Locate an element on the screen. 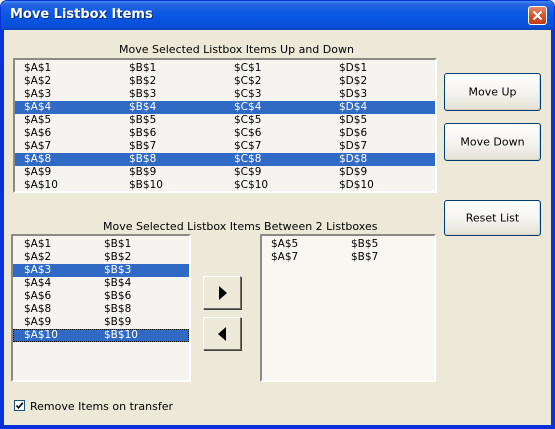  updown-list-cell: $A$8 is located at coordinates (38, 159).